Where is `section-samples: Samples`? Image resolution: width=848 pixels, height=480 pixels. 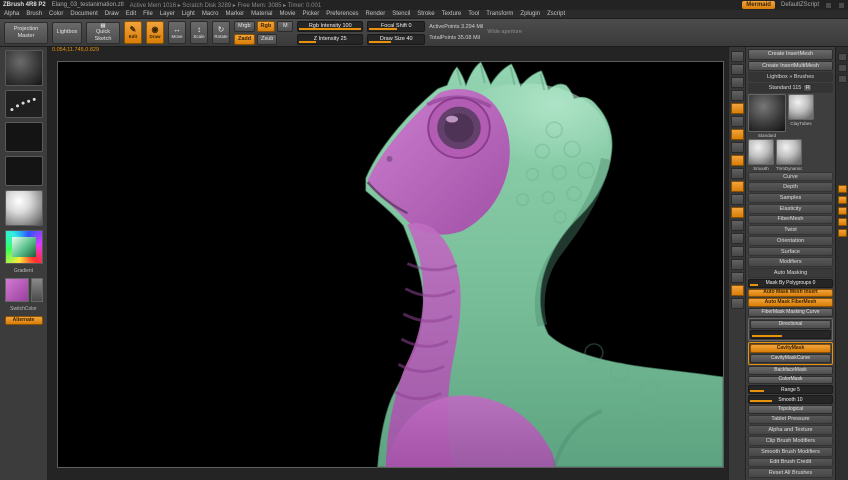
section-samples: Samples is located at coordinates (790, 198).